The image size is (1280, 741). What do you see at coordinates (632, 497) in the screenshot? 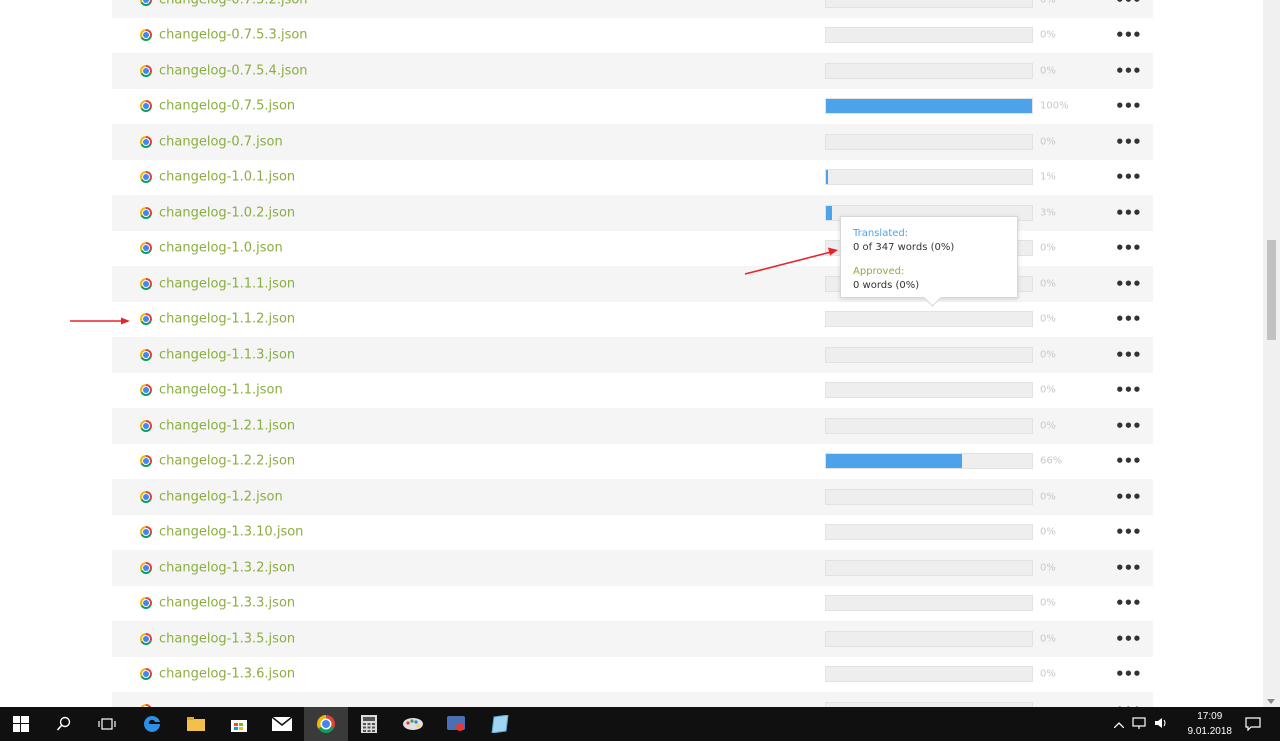
I see `file-row: changelog-1.2.json 0% •••` at bounding box center [632, 497].